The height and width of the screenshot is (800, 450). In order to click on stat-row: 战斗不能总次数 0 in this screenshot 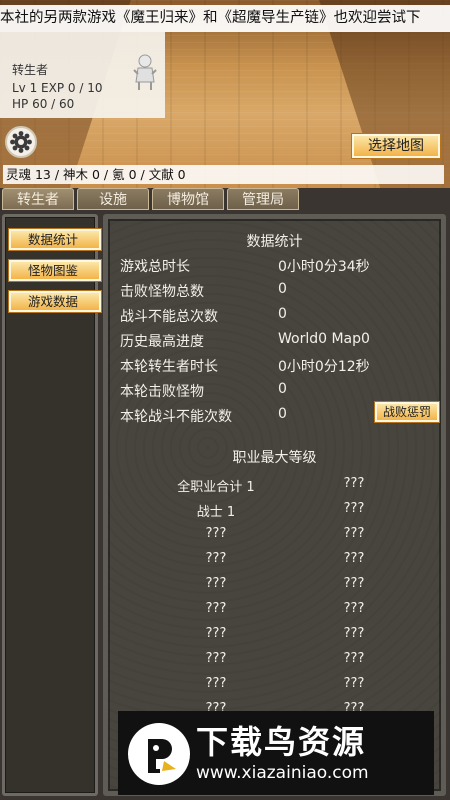, I will do `click(280, 317)`.